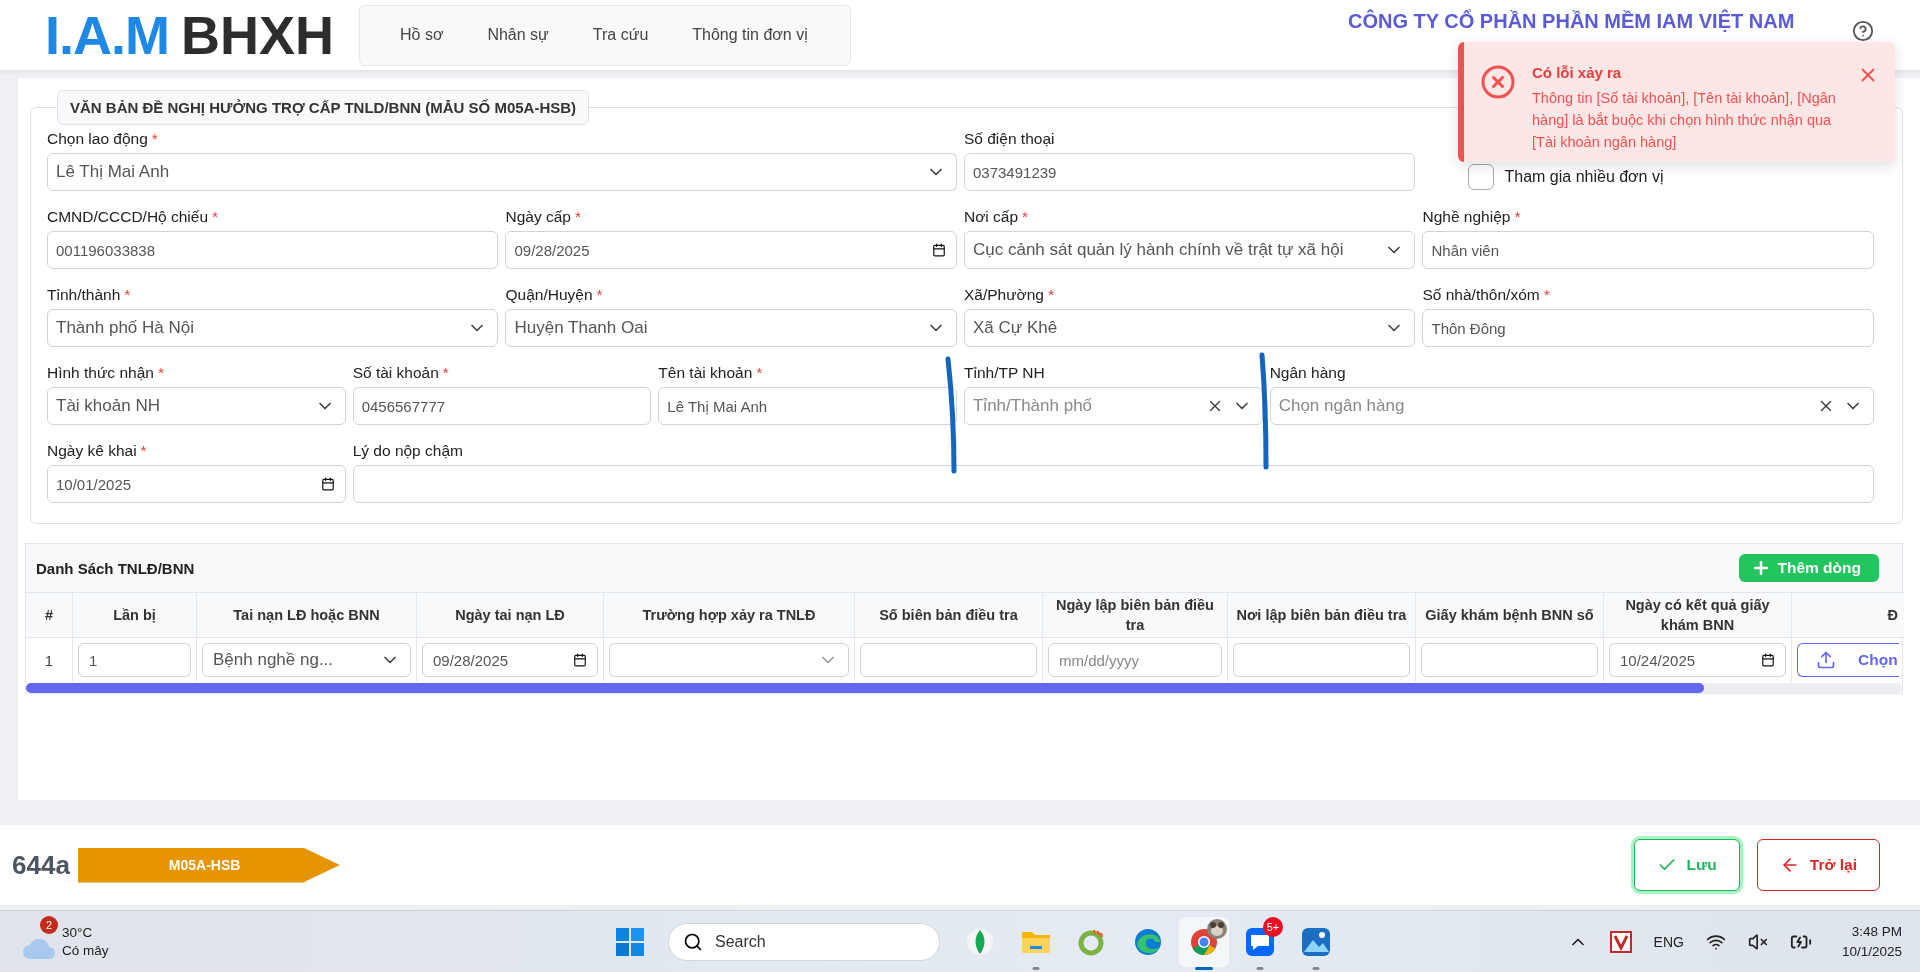 This screenshot has width=1920, height=972. Describe the element at coordinates (1321, 614) in the screenshot. I see `column-header: Nơi lập biên bản điều tra` at that location.